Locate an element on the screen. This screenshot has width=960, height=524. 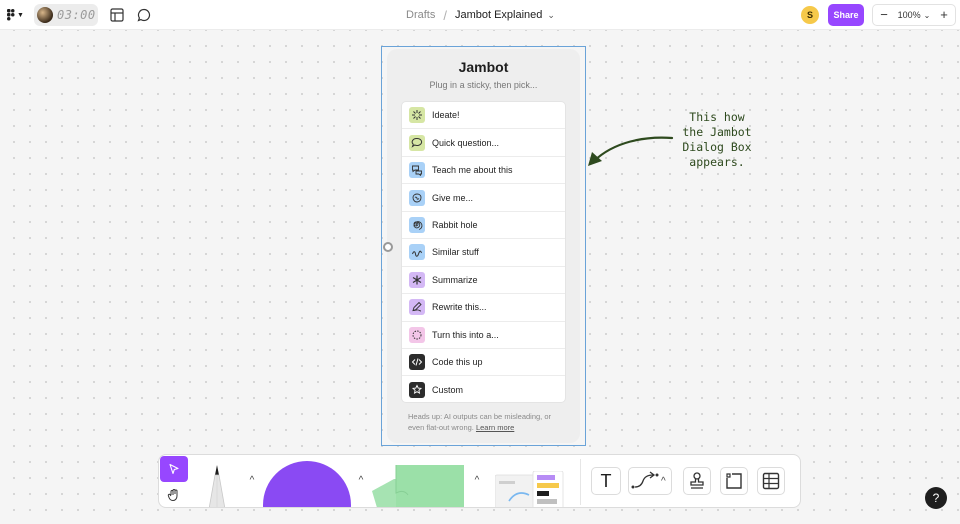
annotation-note: This how the Jambot Dialog Box appears. is located at coordinates (717, 140).